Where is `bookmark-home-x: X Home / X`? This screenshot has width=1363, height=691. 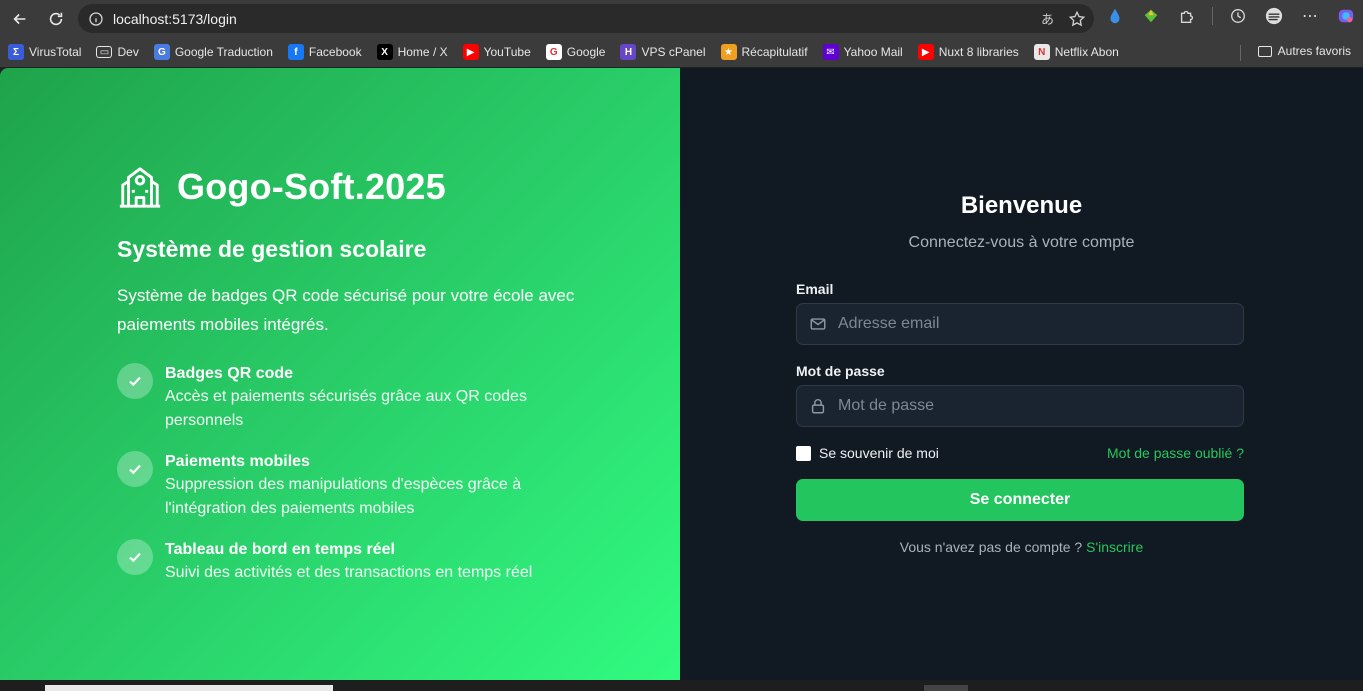 bookmark-home-x: X Home / X is located at coordinates (412, 52).